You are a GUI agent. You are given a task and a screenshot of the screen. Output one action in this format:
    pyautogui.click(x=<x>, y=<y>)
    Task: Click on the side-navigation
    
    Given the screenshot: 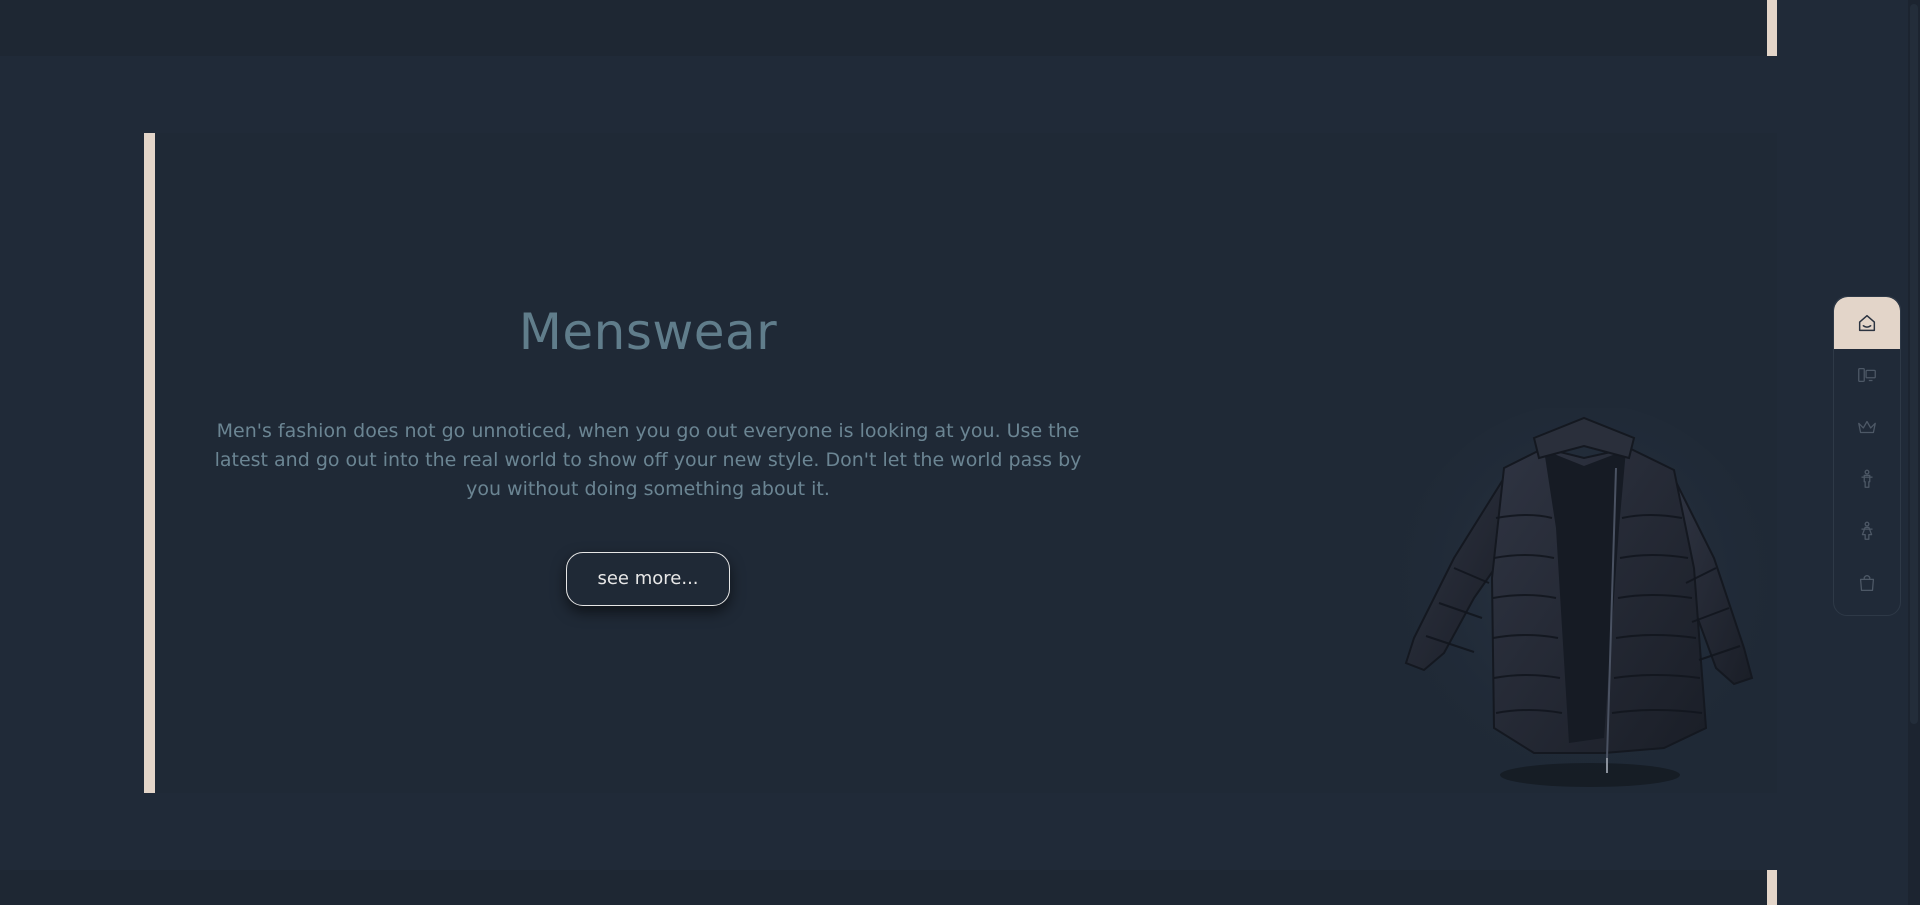 What is the action you would take?
    pyautogui.click(x=1867, y=456)
    